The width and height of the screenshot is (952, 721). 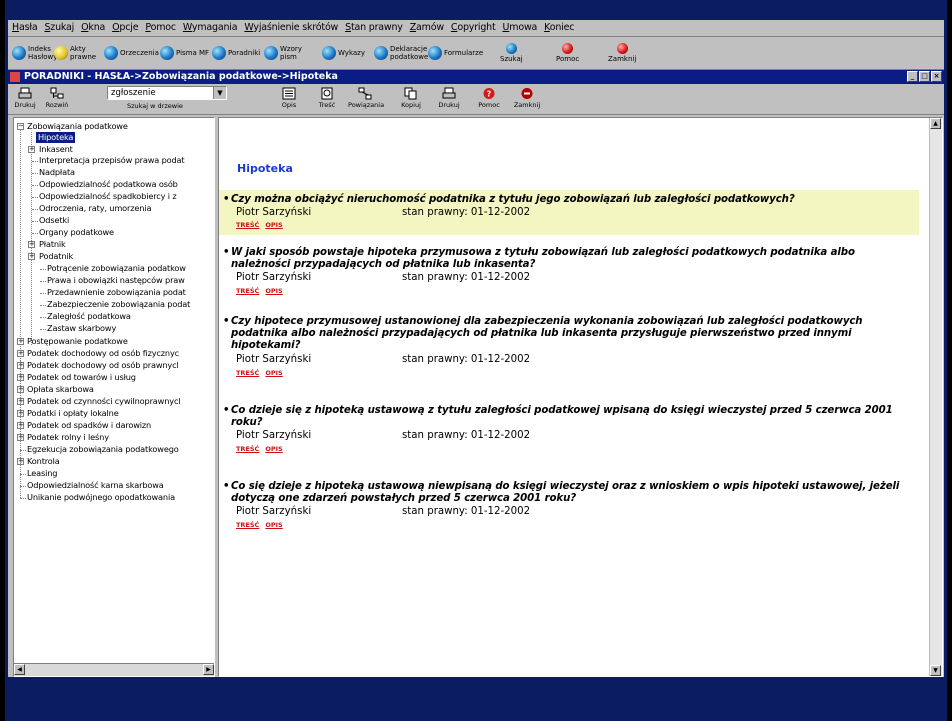 I want to click on menu-szukaj: Szukaj, so click(x=58, y=26).